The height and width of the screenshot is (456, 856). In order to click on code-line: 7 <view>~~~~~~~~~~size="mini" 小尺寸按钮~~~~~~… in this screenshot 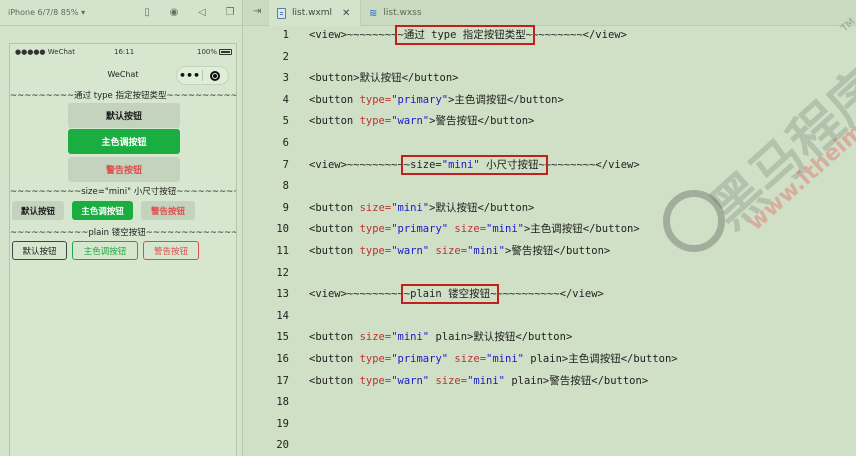, I will do `click(549, 164)`.